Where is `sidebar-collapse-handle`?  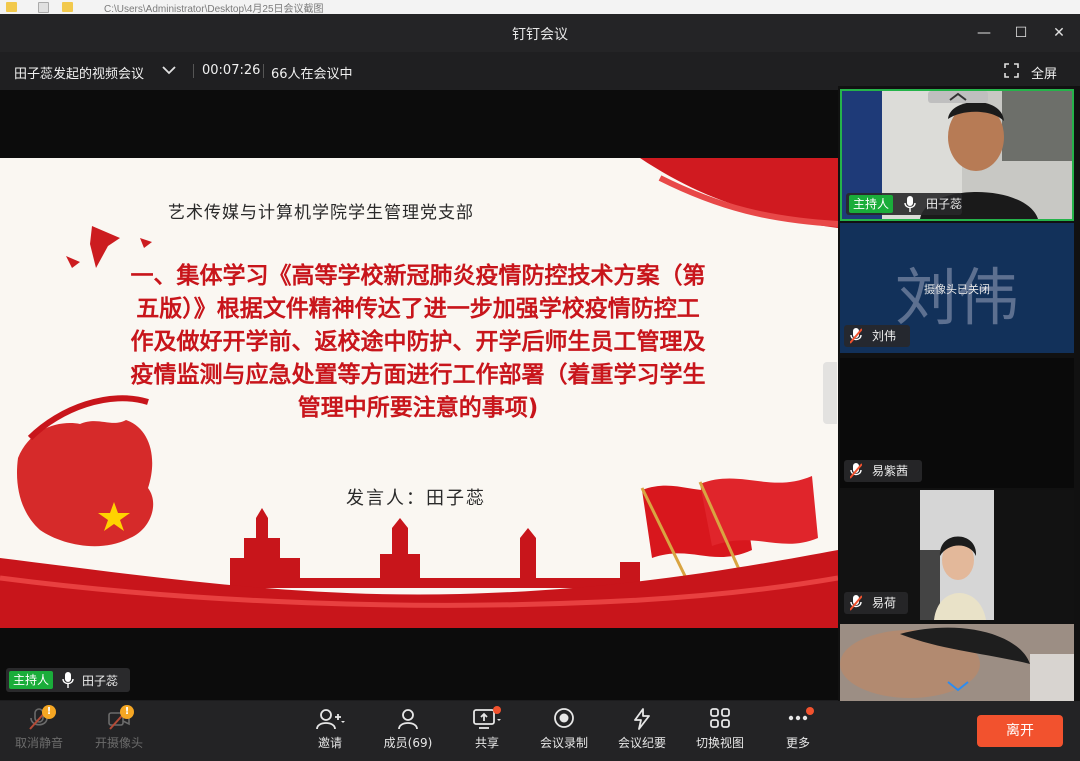 sidebar-collapse-handle is located at coordinates (830, 393).